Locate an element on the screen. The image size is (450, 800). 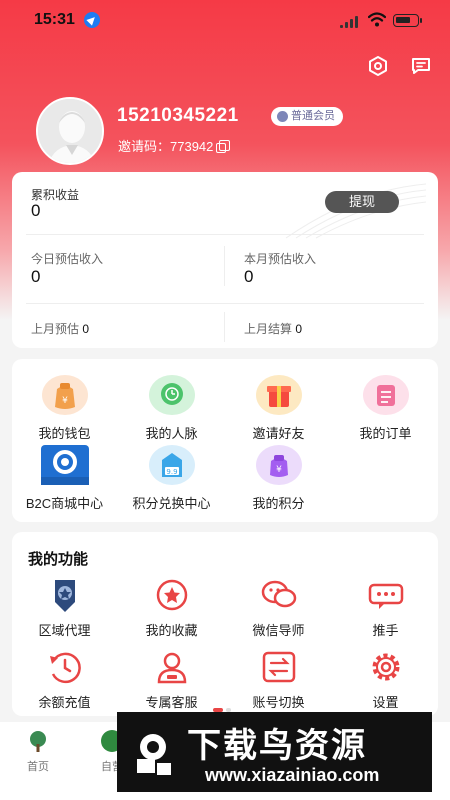
copy-icon is located at coordinates (223, 146).